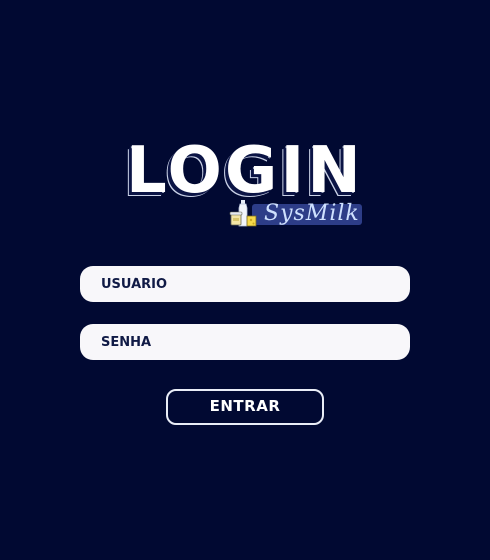  I want to click on login-header: LOGIN, so click(245, 171).